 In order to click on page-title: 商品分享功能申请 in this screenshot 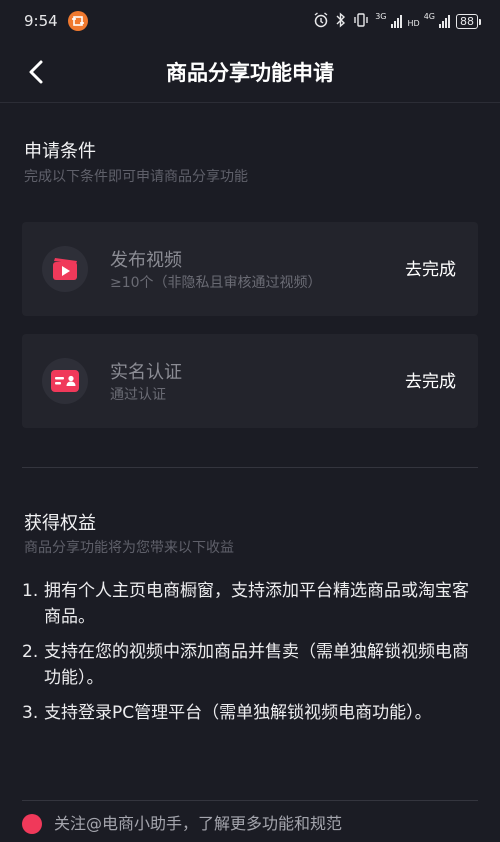, I will do `click(250, 73)`.